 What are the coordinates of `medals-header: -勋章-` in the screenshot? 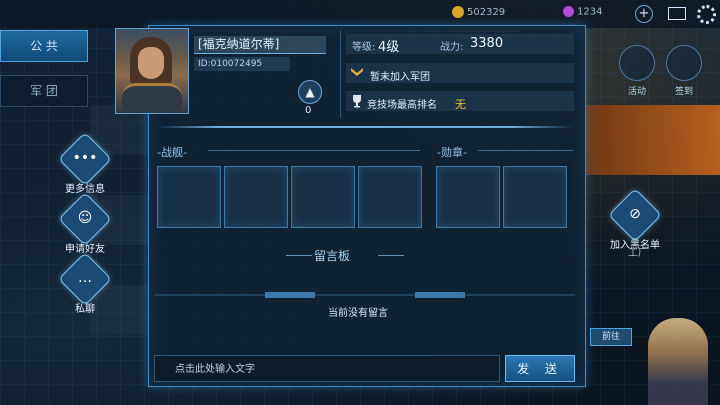 It's located at (452, 152).